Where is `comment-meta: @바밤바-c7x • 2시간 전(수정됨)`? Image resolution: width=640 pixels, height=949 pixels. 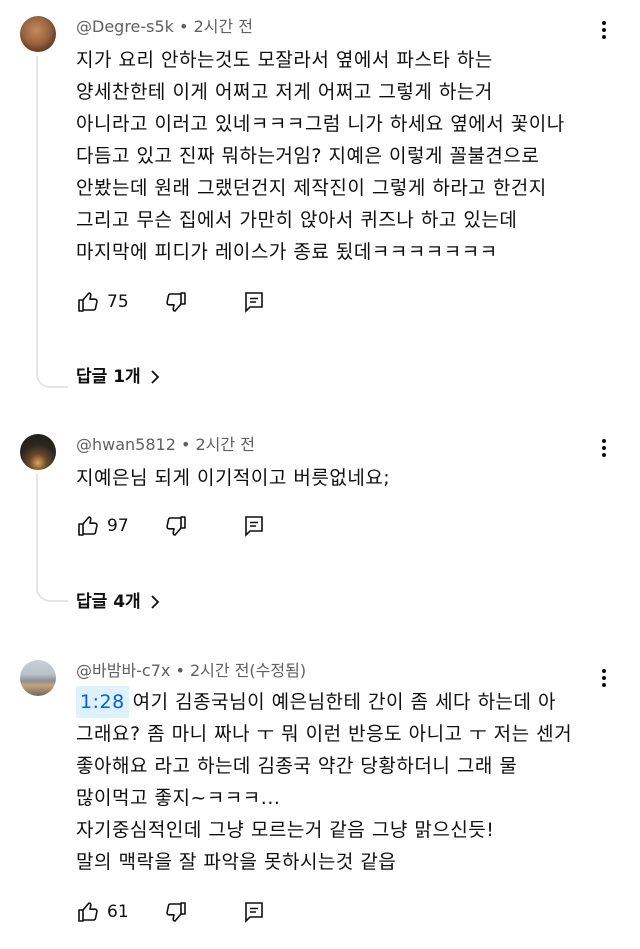 comment-meta: @바밤바-c7x • 2시간 전(수정됨) is located at coordinates (191, 671).